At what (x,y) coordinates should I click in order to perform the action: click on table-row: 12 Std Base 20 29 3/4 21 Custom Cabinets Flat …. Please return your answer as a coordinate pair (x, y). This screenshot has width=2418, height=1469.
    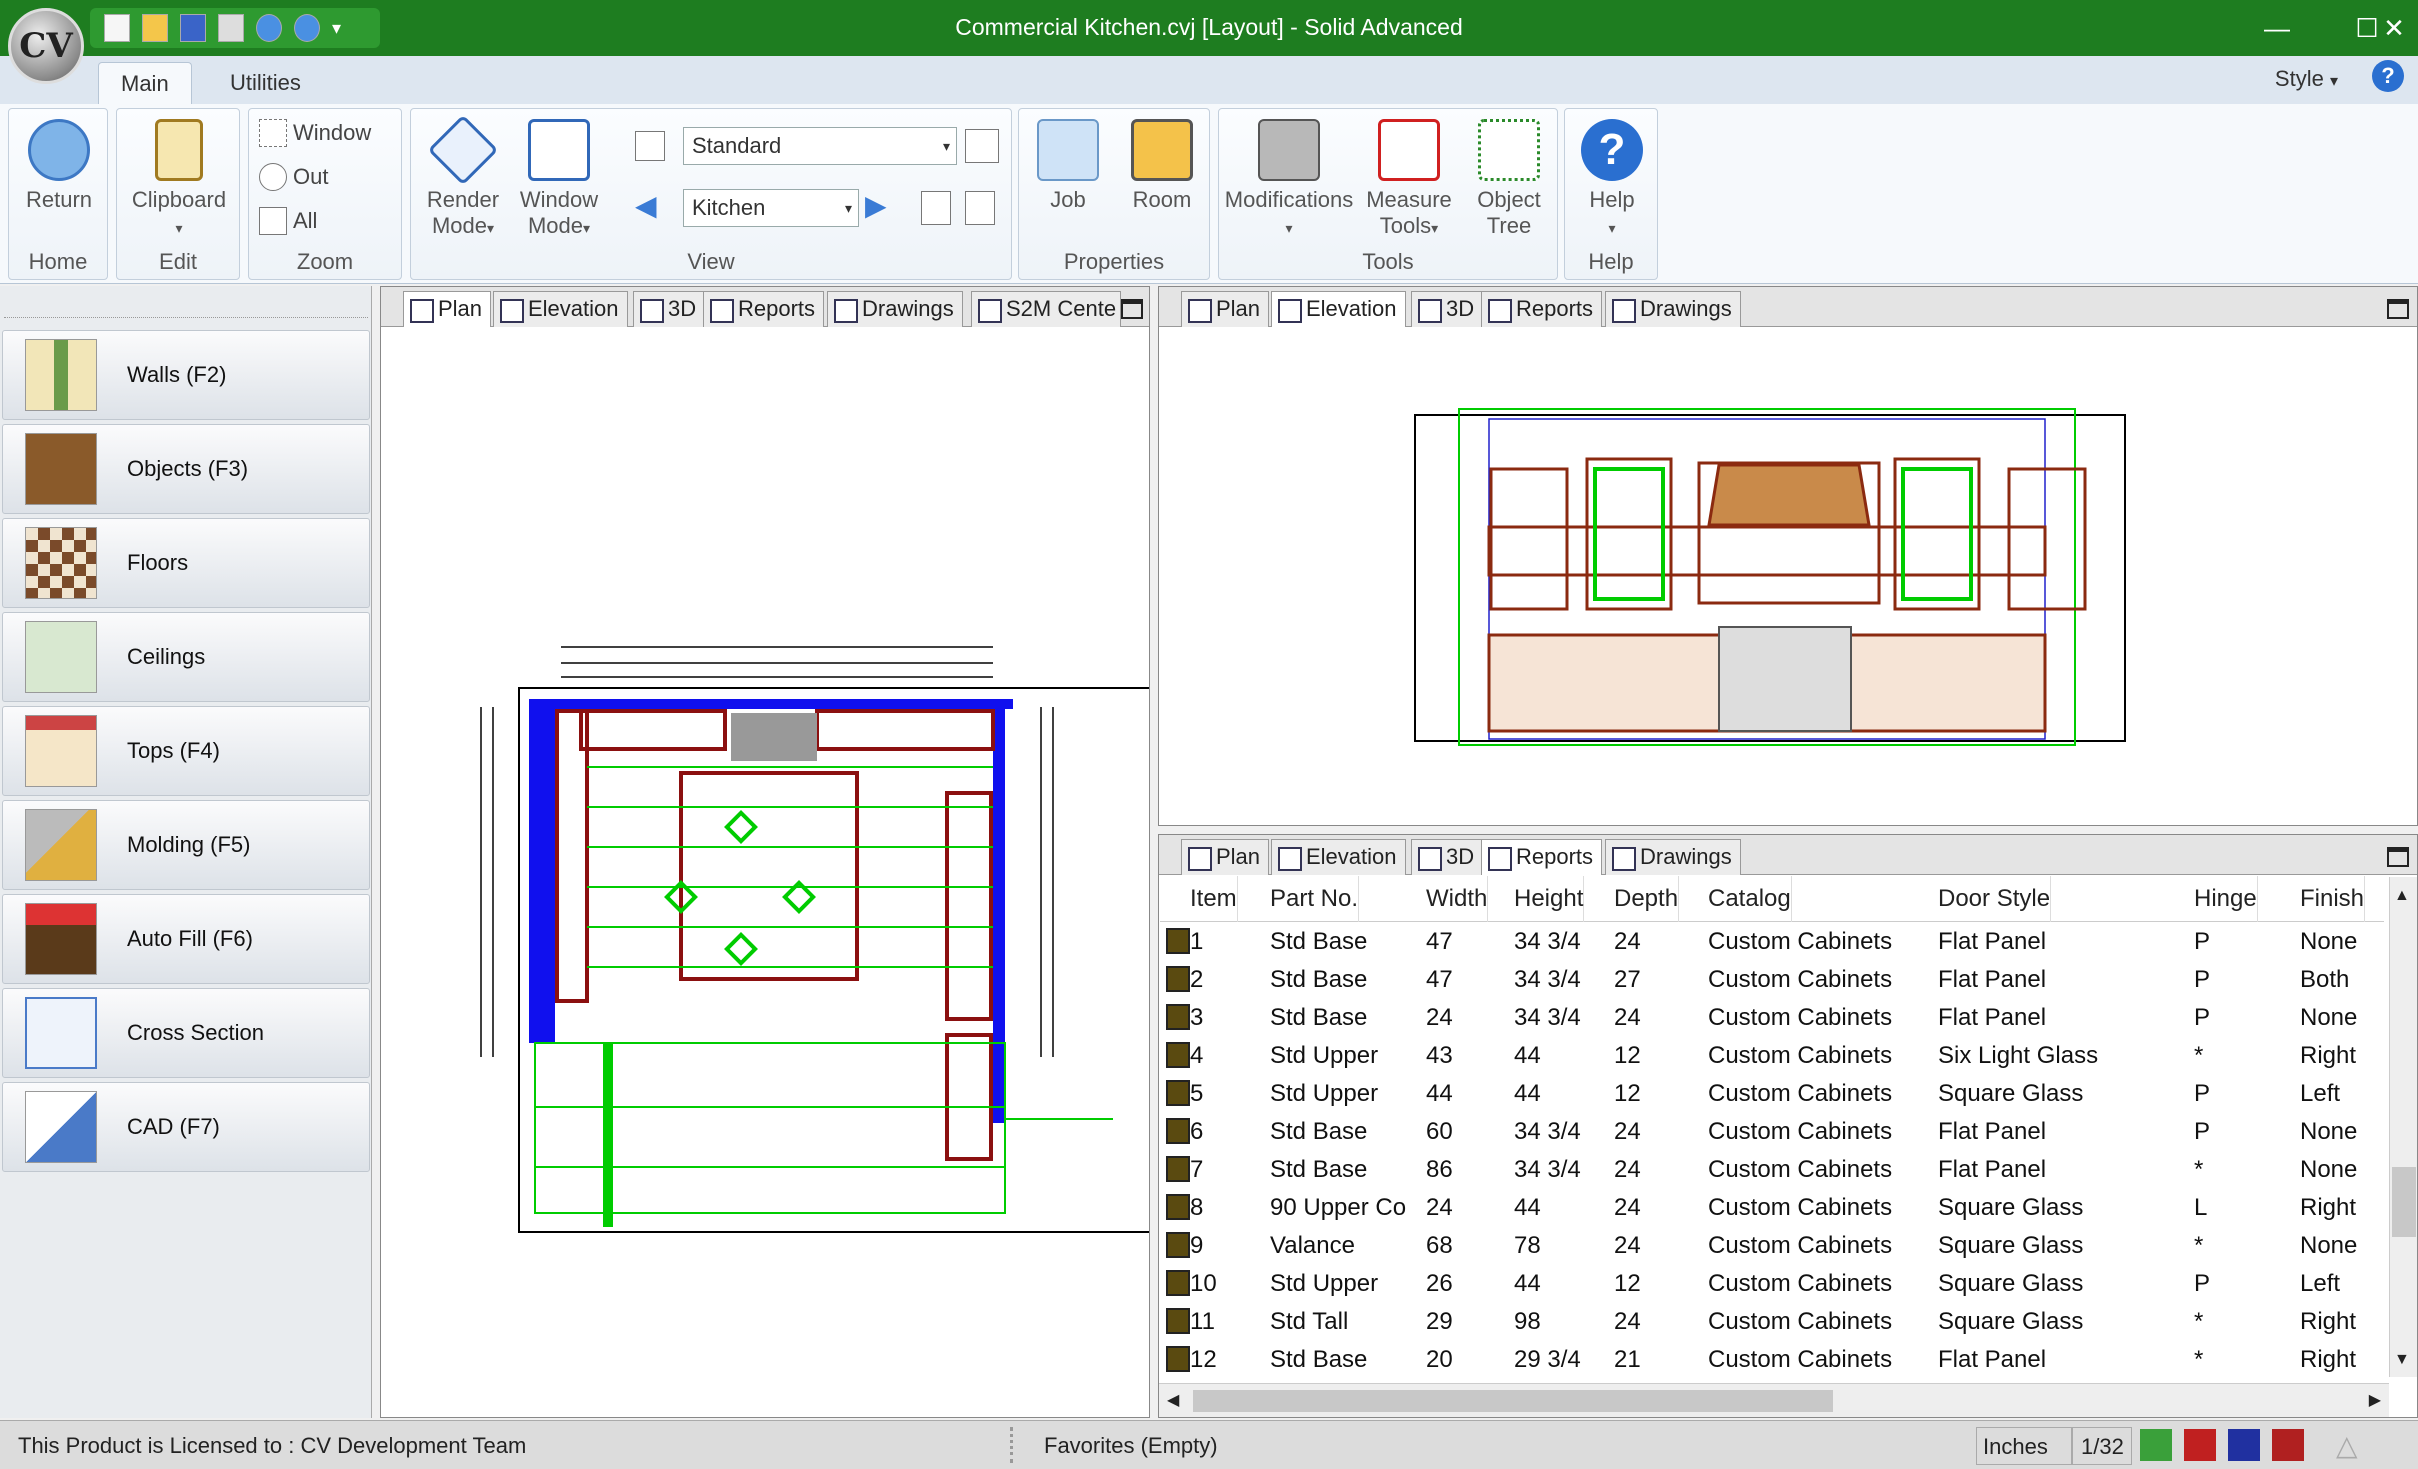
    Looking at the image, I should click on (1772, 1359).